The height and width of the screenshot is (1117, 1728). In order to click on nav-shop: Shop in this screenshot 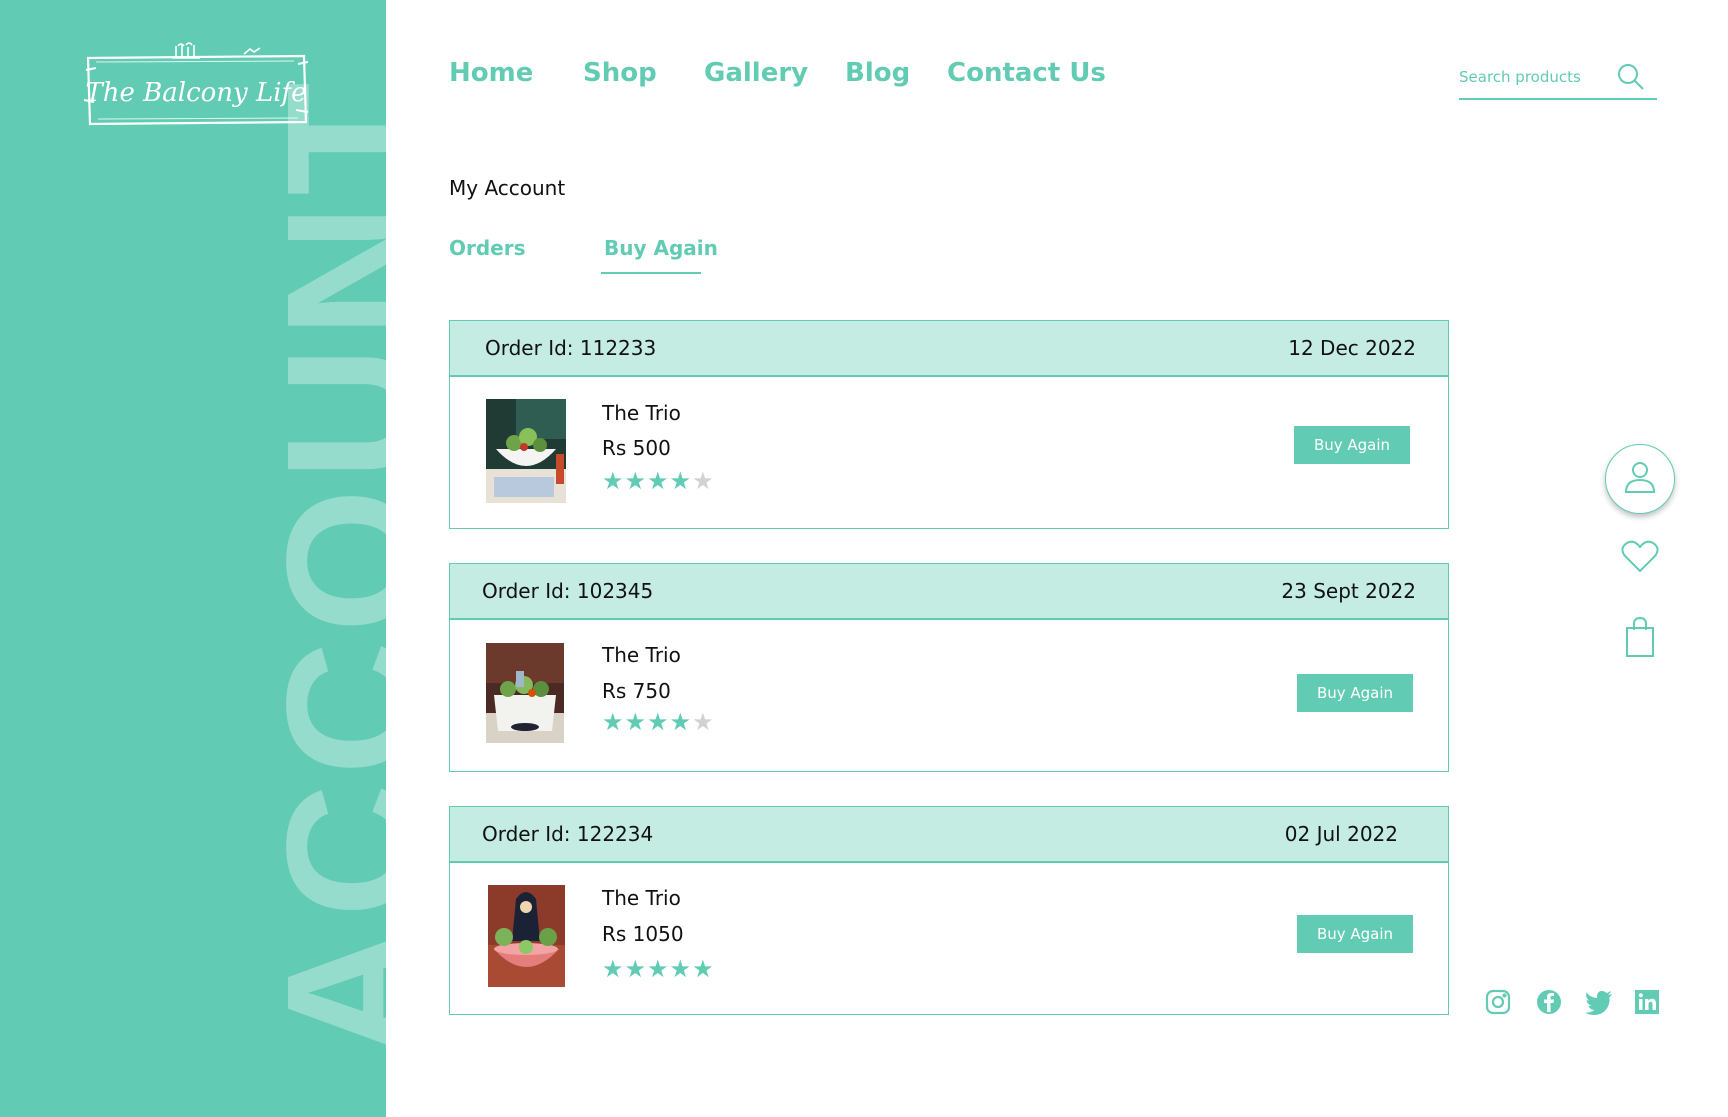, I will do `click(620, 73)`.